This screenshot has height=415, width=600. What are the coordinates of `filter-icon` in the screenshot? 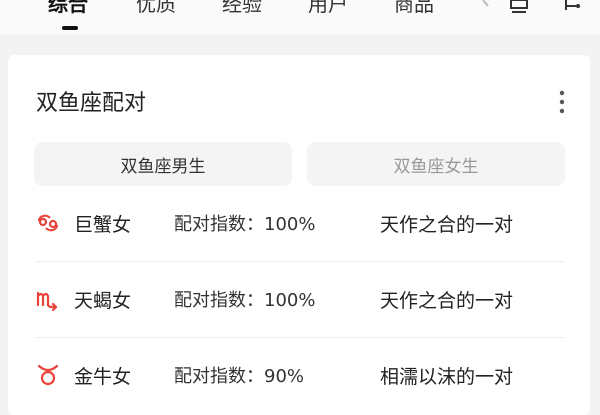 It's located at (572, 7).